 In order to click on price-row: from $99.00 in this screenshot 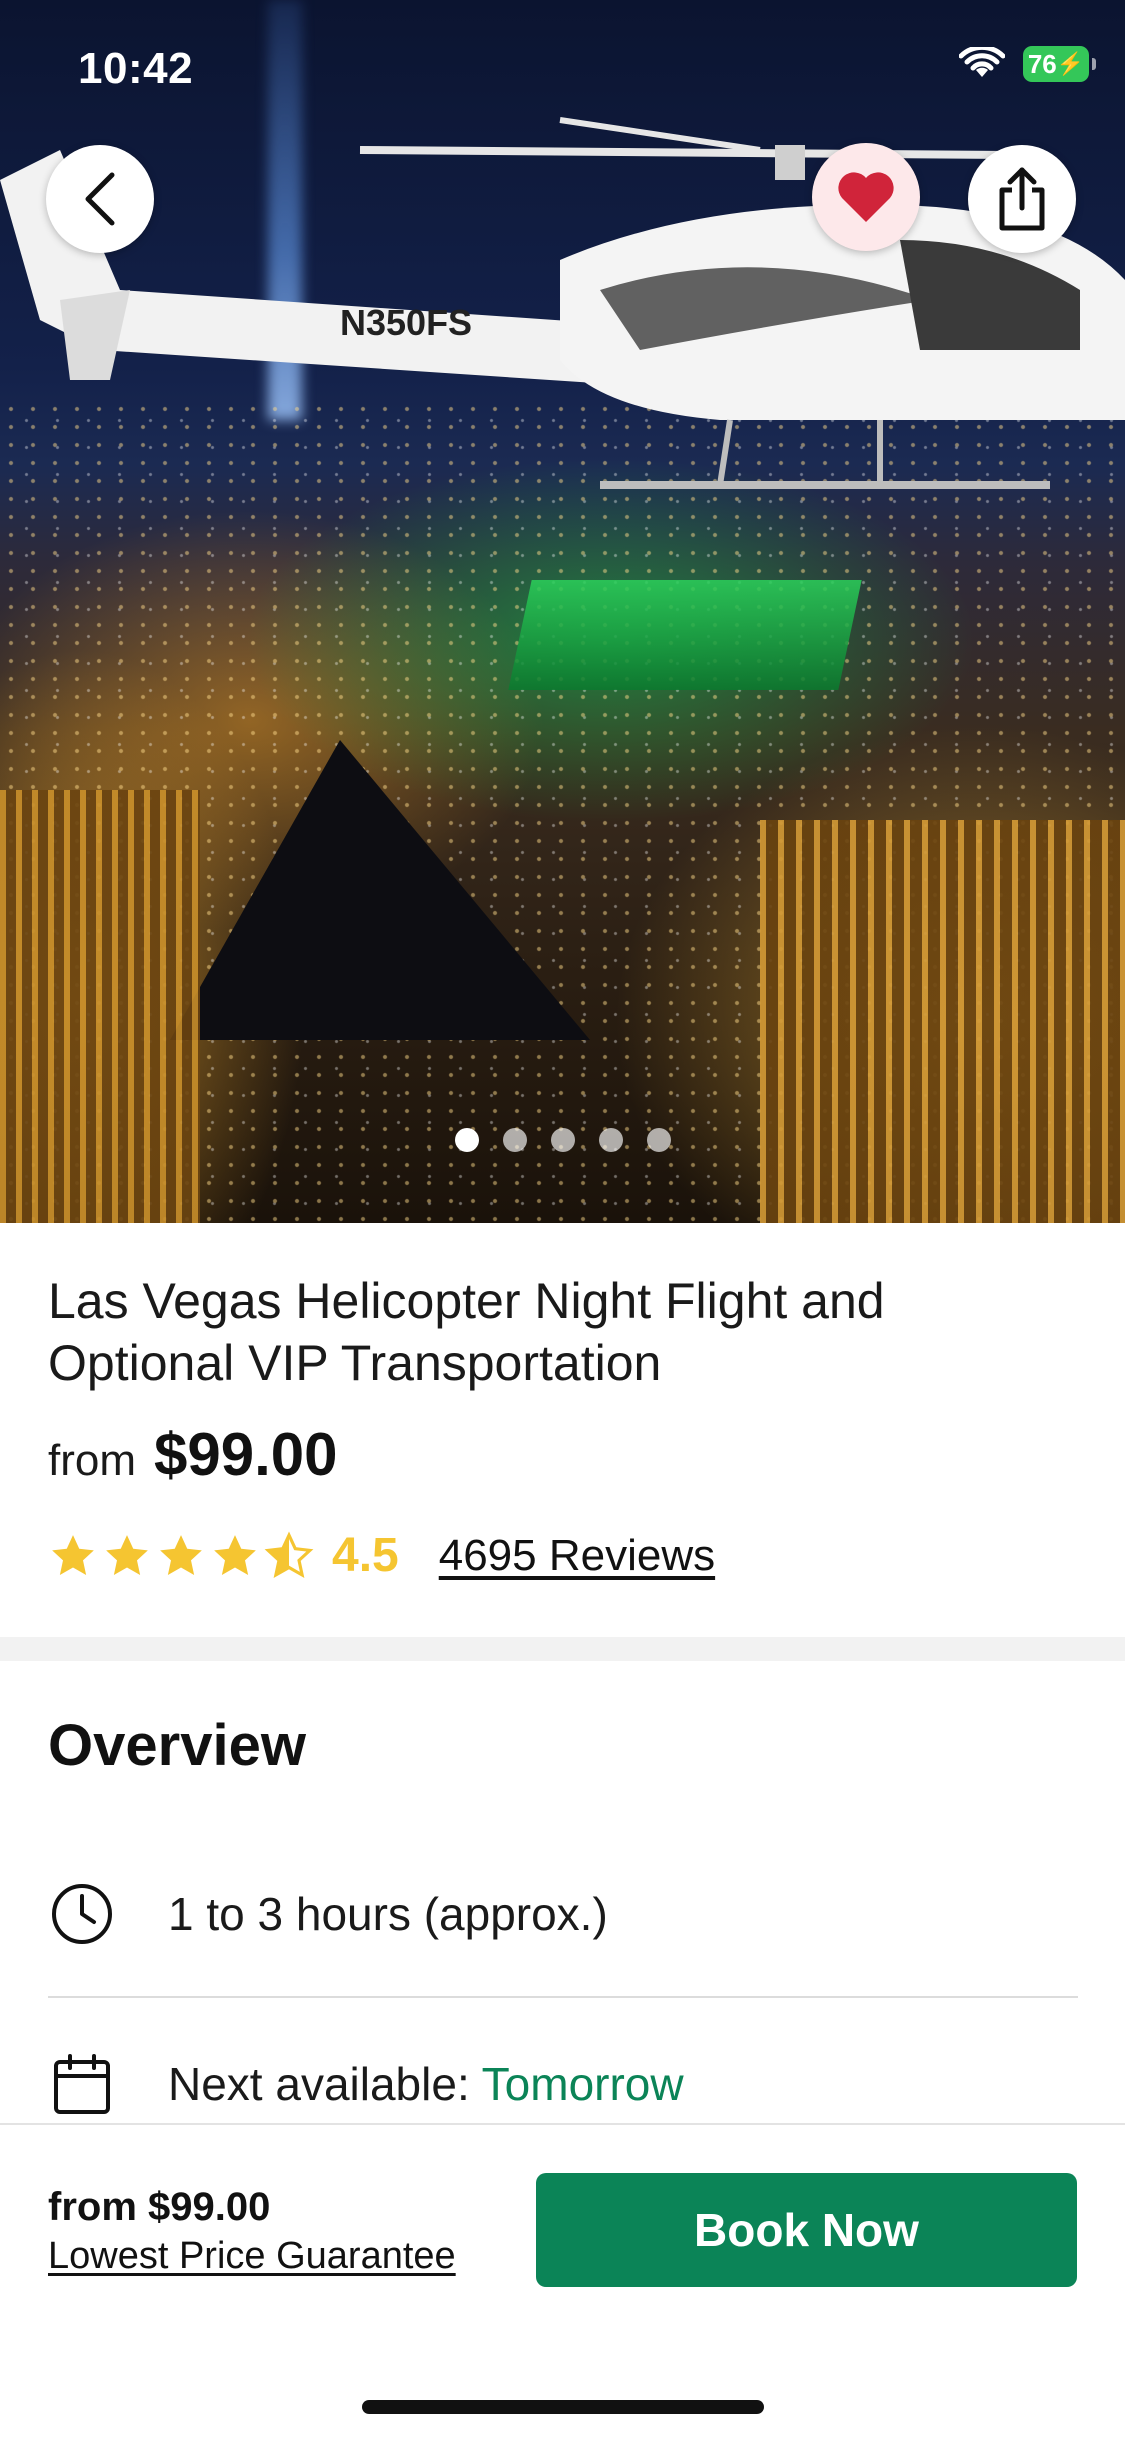, I will do `click(193, 1454)`.